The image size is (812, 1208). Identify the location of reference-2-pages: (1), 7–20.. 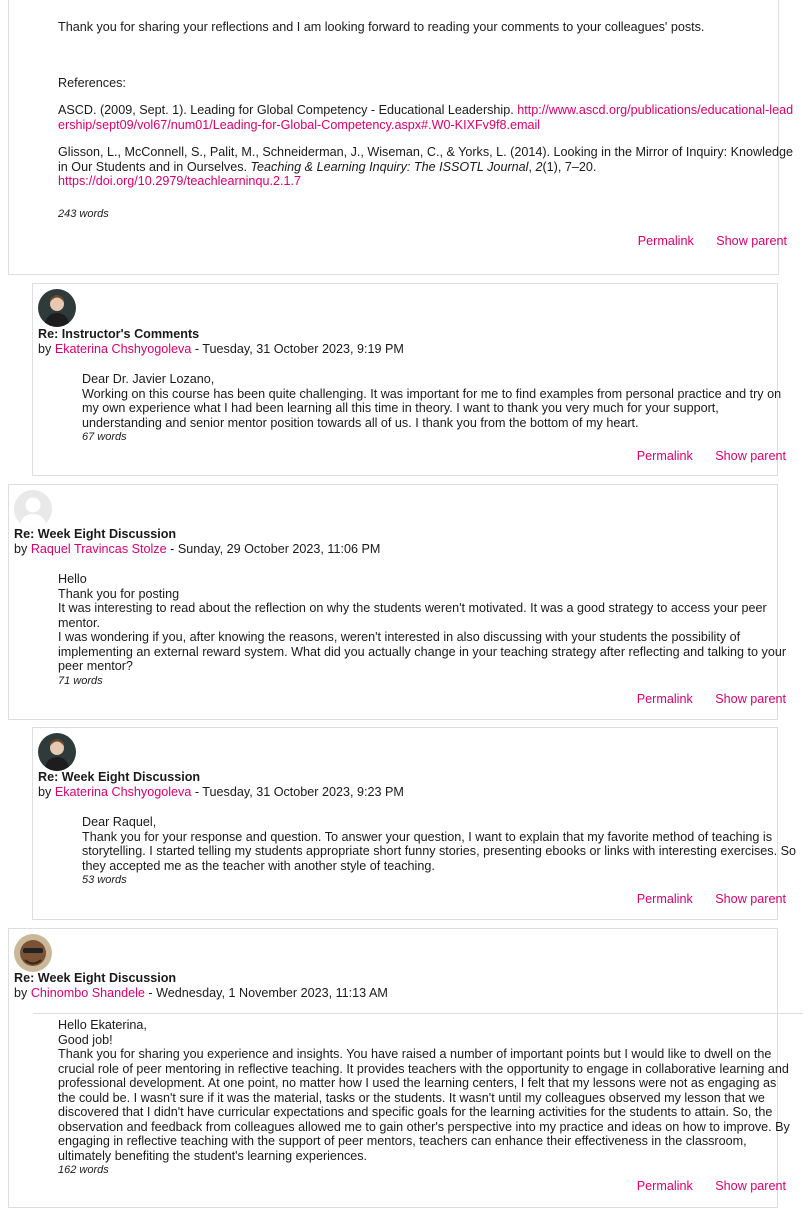
(569, 166).